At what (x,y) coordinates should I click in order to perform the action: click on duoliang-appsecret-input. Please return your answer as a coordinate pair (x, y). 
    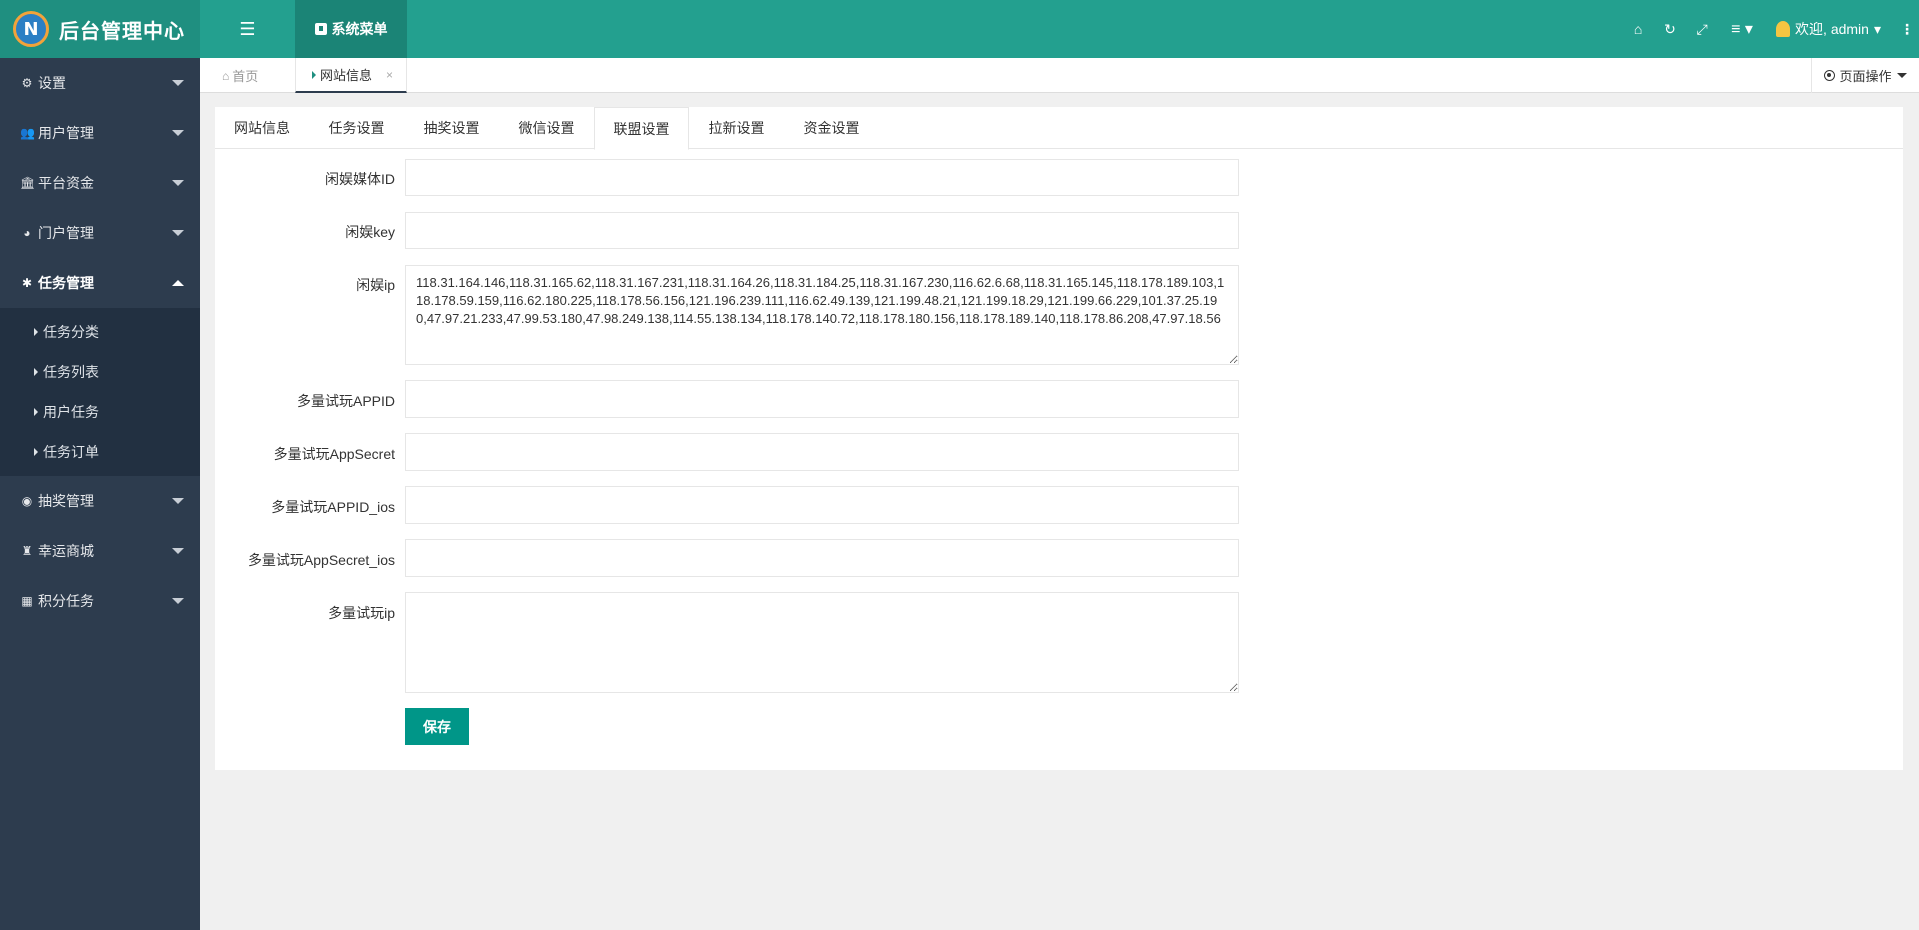
    Looking at the image, I should click on (822, 452).